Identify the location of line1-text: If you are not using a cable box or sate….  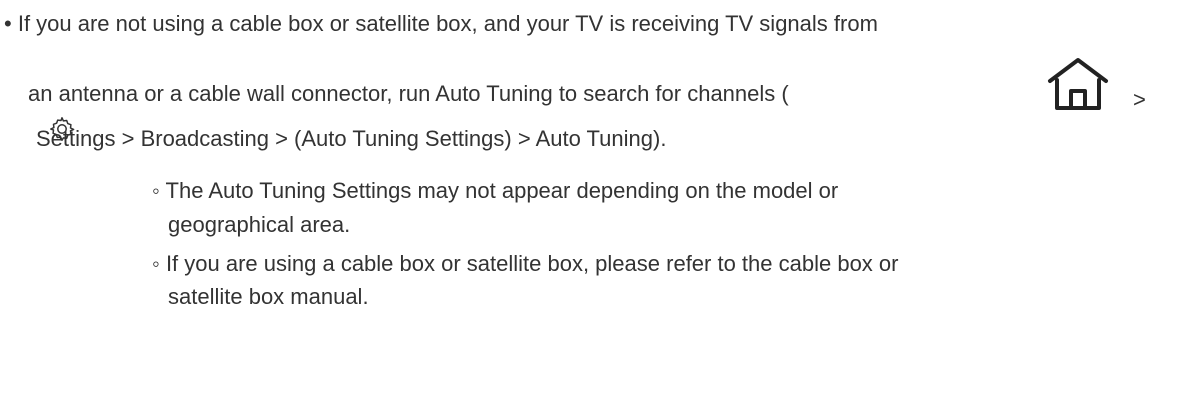
(447, 23).